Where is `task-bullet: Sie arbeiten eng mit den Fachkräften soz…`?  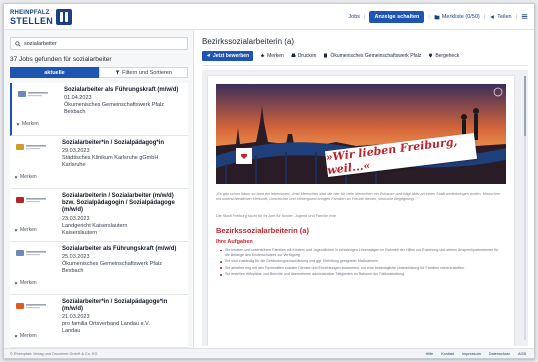
task-bullet: Sie arbeiten eng mit den Fachkräften soz… is located at coordinates (361, 268).